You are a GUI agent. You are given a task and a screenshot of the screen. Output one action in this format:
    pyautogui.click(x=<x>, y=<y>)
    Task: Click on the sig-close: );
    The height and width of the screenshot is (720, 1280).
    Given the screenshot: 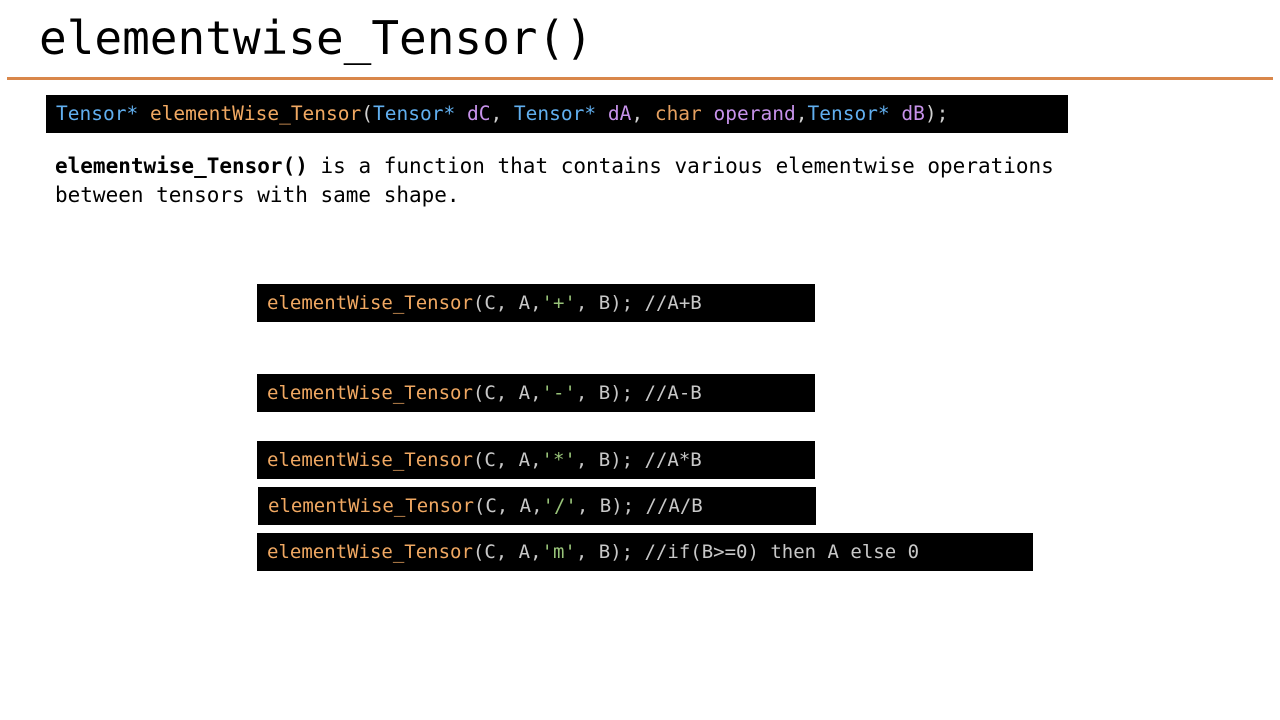 What is the action you would take?
    pyautogui.click(x=936, y=113)
    